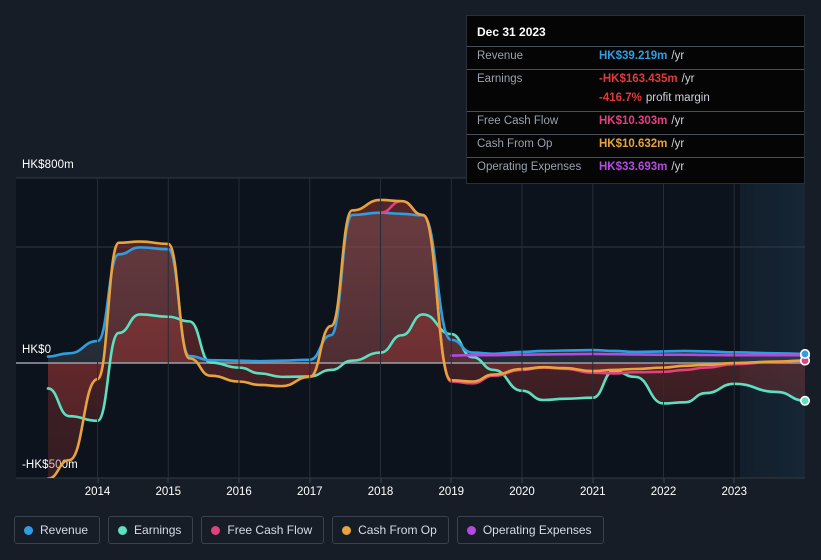  I want to click on tooltip-metric-label: Revenue, so click(500, 56).